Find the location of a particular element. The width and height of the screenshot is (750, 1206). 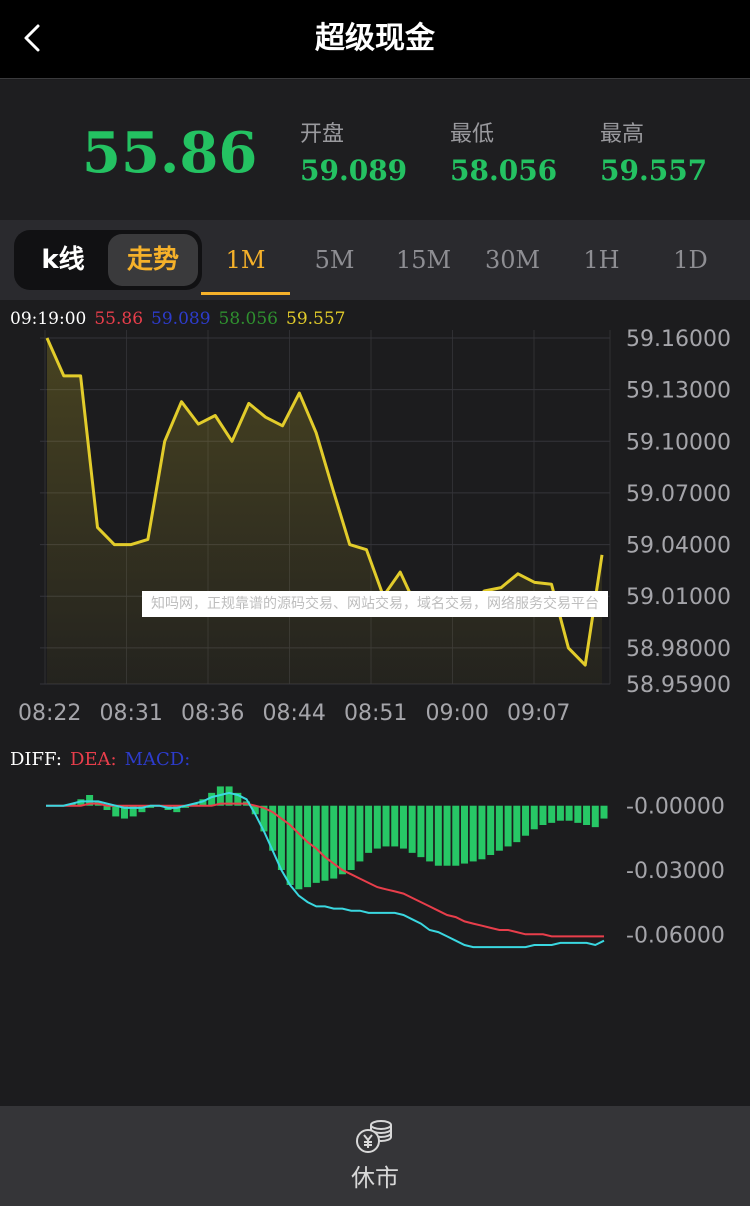

macd-y-tick-label: -0.00000 is located at coordinates (675, 807).